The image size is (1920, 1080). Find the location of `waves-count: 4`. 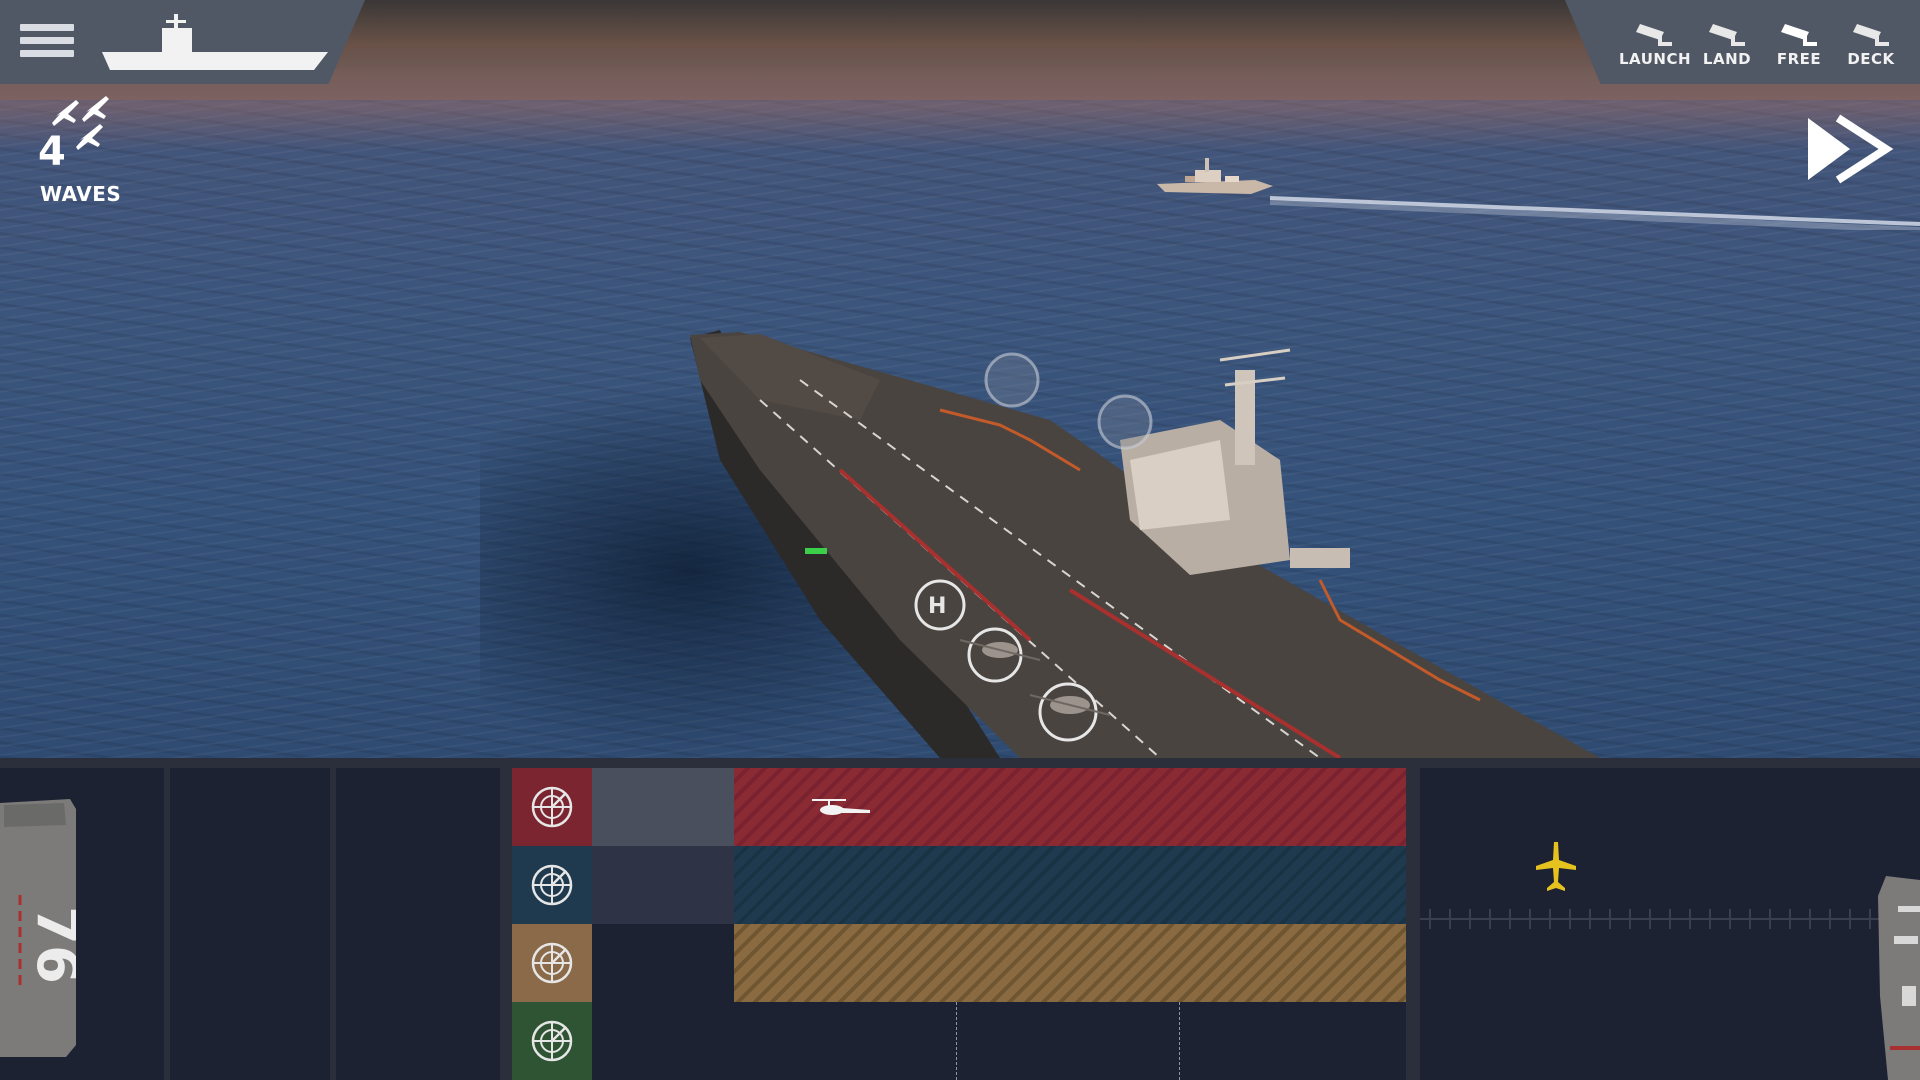

waves-count: 4 is located at coordinates (52, 152).